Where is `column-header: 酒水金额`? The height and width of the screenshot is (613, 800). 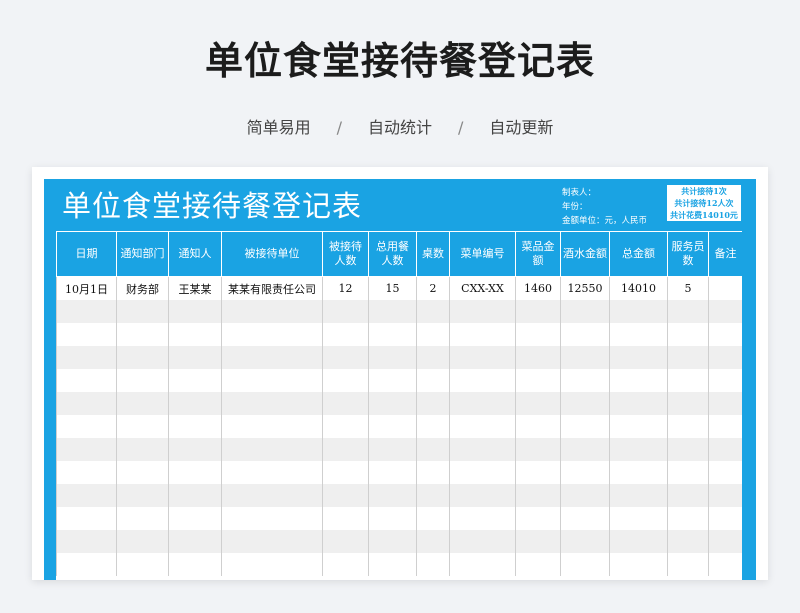
column-header: 酒水金额 is located at coordinates (585, 254).